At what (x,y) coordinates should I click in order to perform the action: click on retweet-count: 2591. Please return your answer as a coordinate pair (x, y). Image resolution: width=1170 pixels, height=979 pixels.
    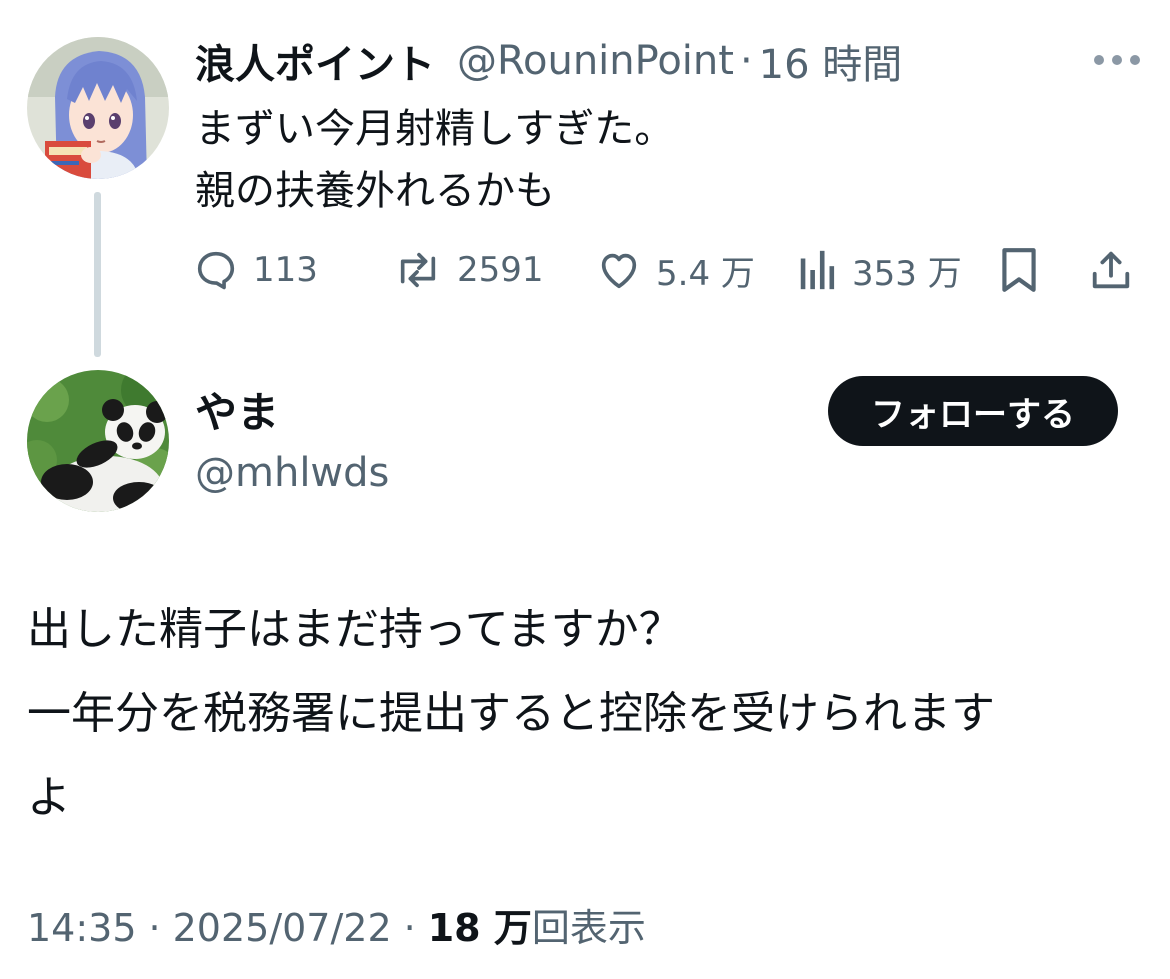
    Looking at the image, I should click on (500, 270).